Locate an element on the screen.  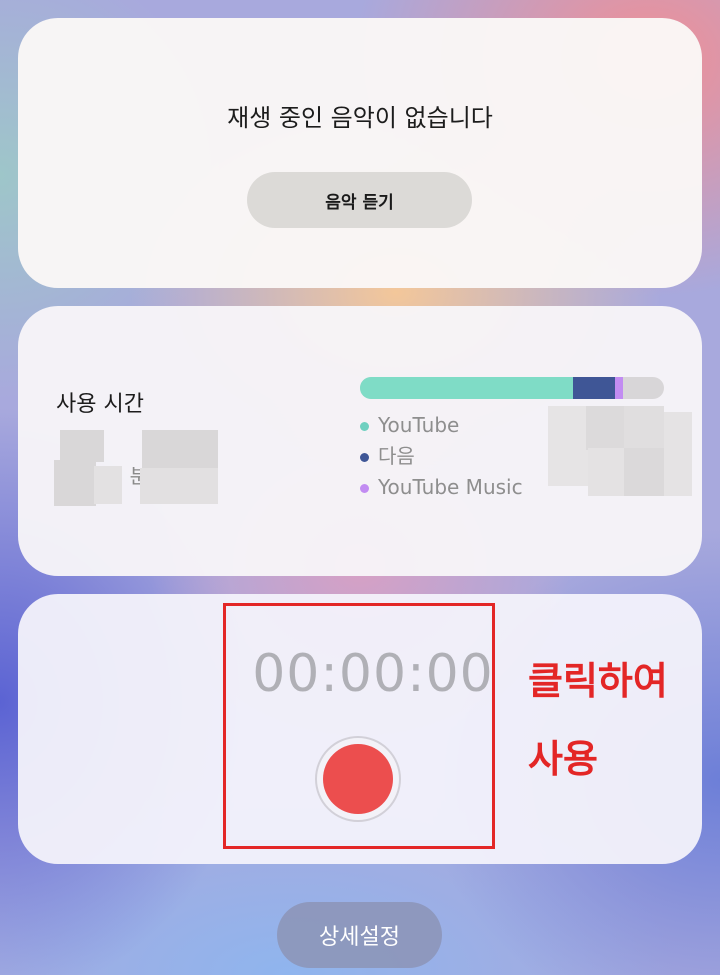
usage-legend: YouTube 다음 YouTube Music is located at coordinates (441, 456).